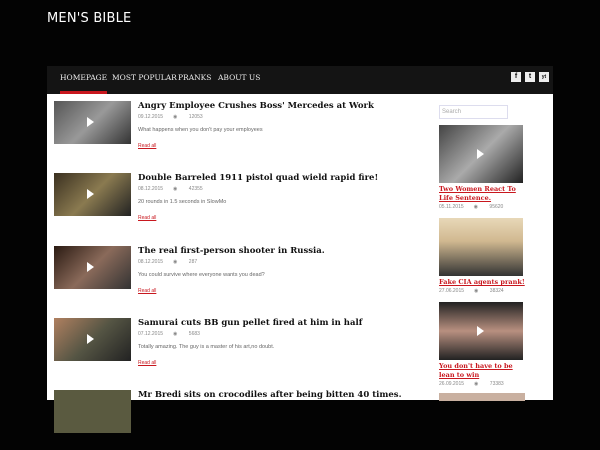 This screenshot has height=450, width=600. I want to click on nav-most-popular: MOST POPULAR, so click(144, 80).